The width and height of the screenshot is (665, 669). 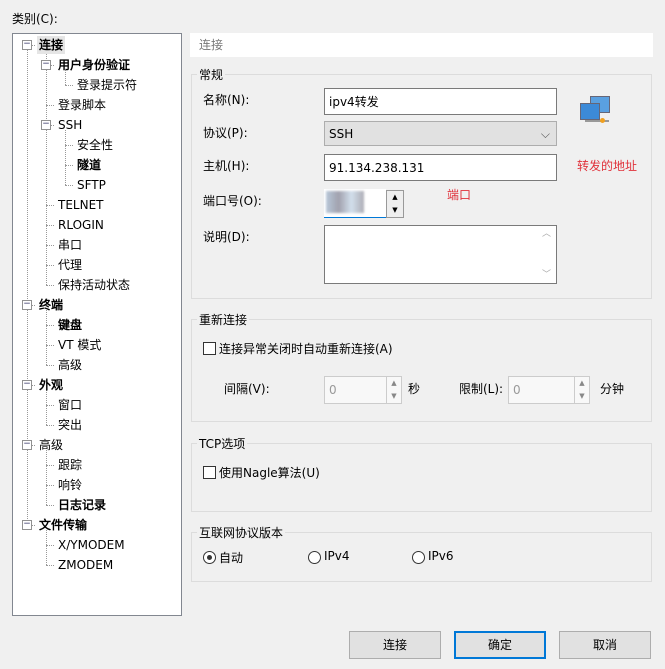 What do you see at coordinates (440, 133) in the screenshot?
I see `protocol-select: SSH ⌵` at bounding box center [440, 133].